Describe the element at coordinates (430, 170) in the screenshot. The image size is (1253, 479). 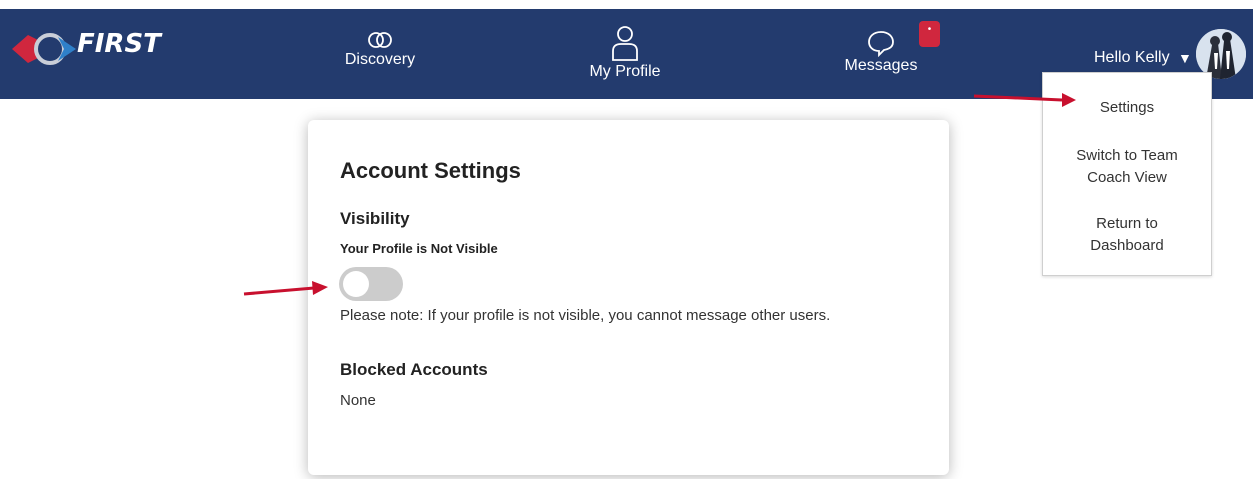
I see `page-title: Account Settings` at that location.